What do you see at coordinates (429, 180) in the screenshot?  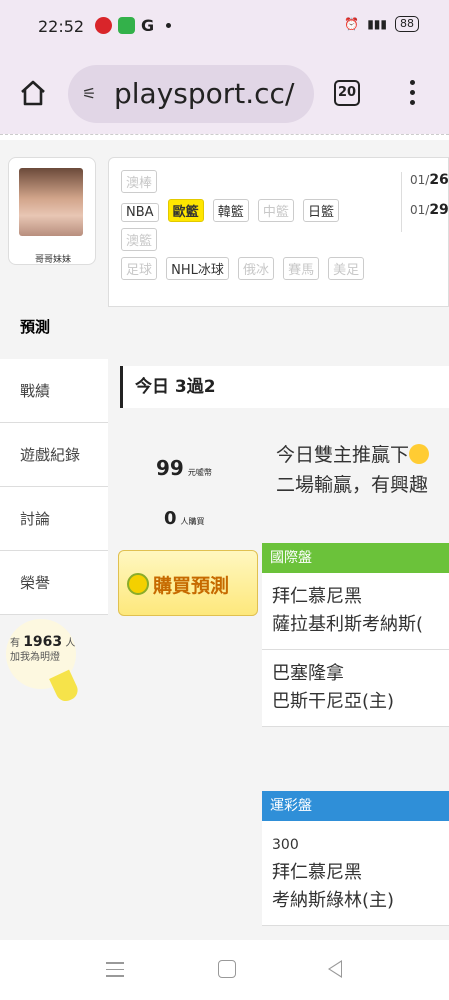 I see `date-item: 01/26` at bounding box center [429, 180].